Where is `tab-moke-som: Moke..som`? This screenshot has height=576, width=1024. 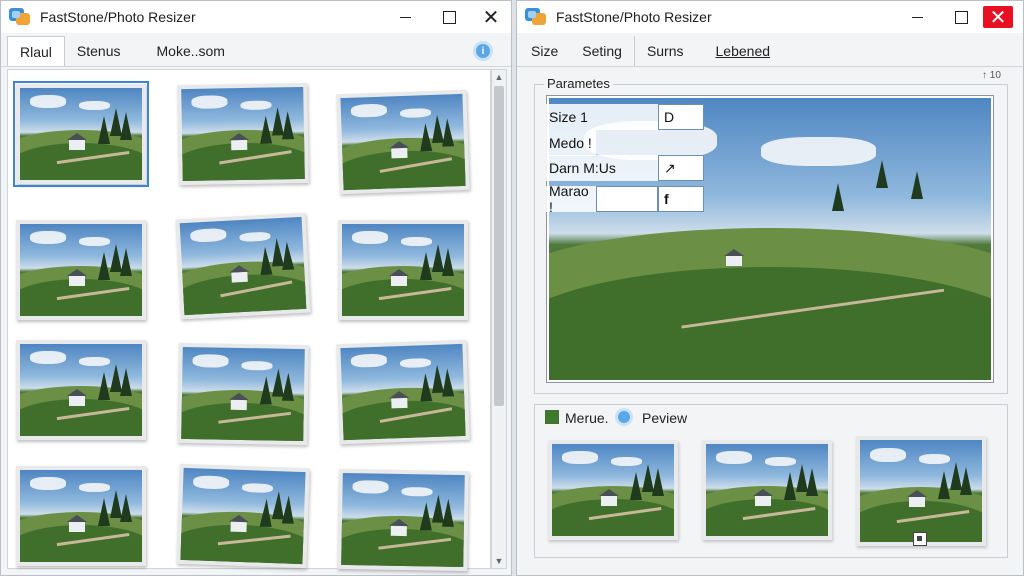
tab-moke-som: Moke..som is located at coordinates (191, 51).